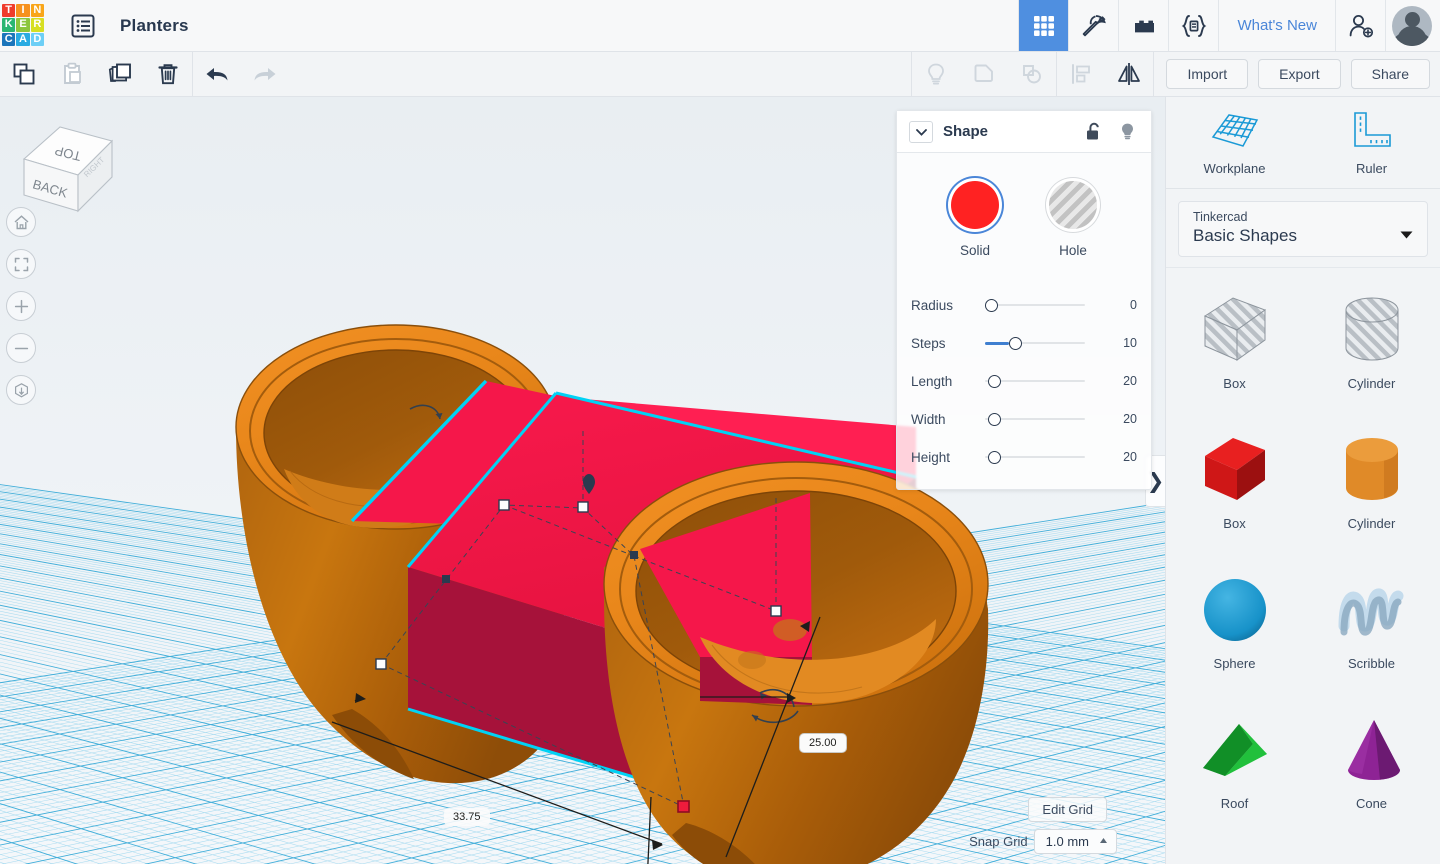 This screenshot has height=864, width=1440. I want to click on align-button, so click(1081, 74).